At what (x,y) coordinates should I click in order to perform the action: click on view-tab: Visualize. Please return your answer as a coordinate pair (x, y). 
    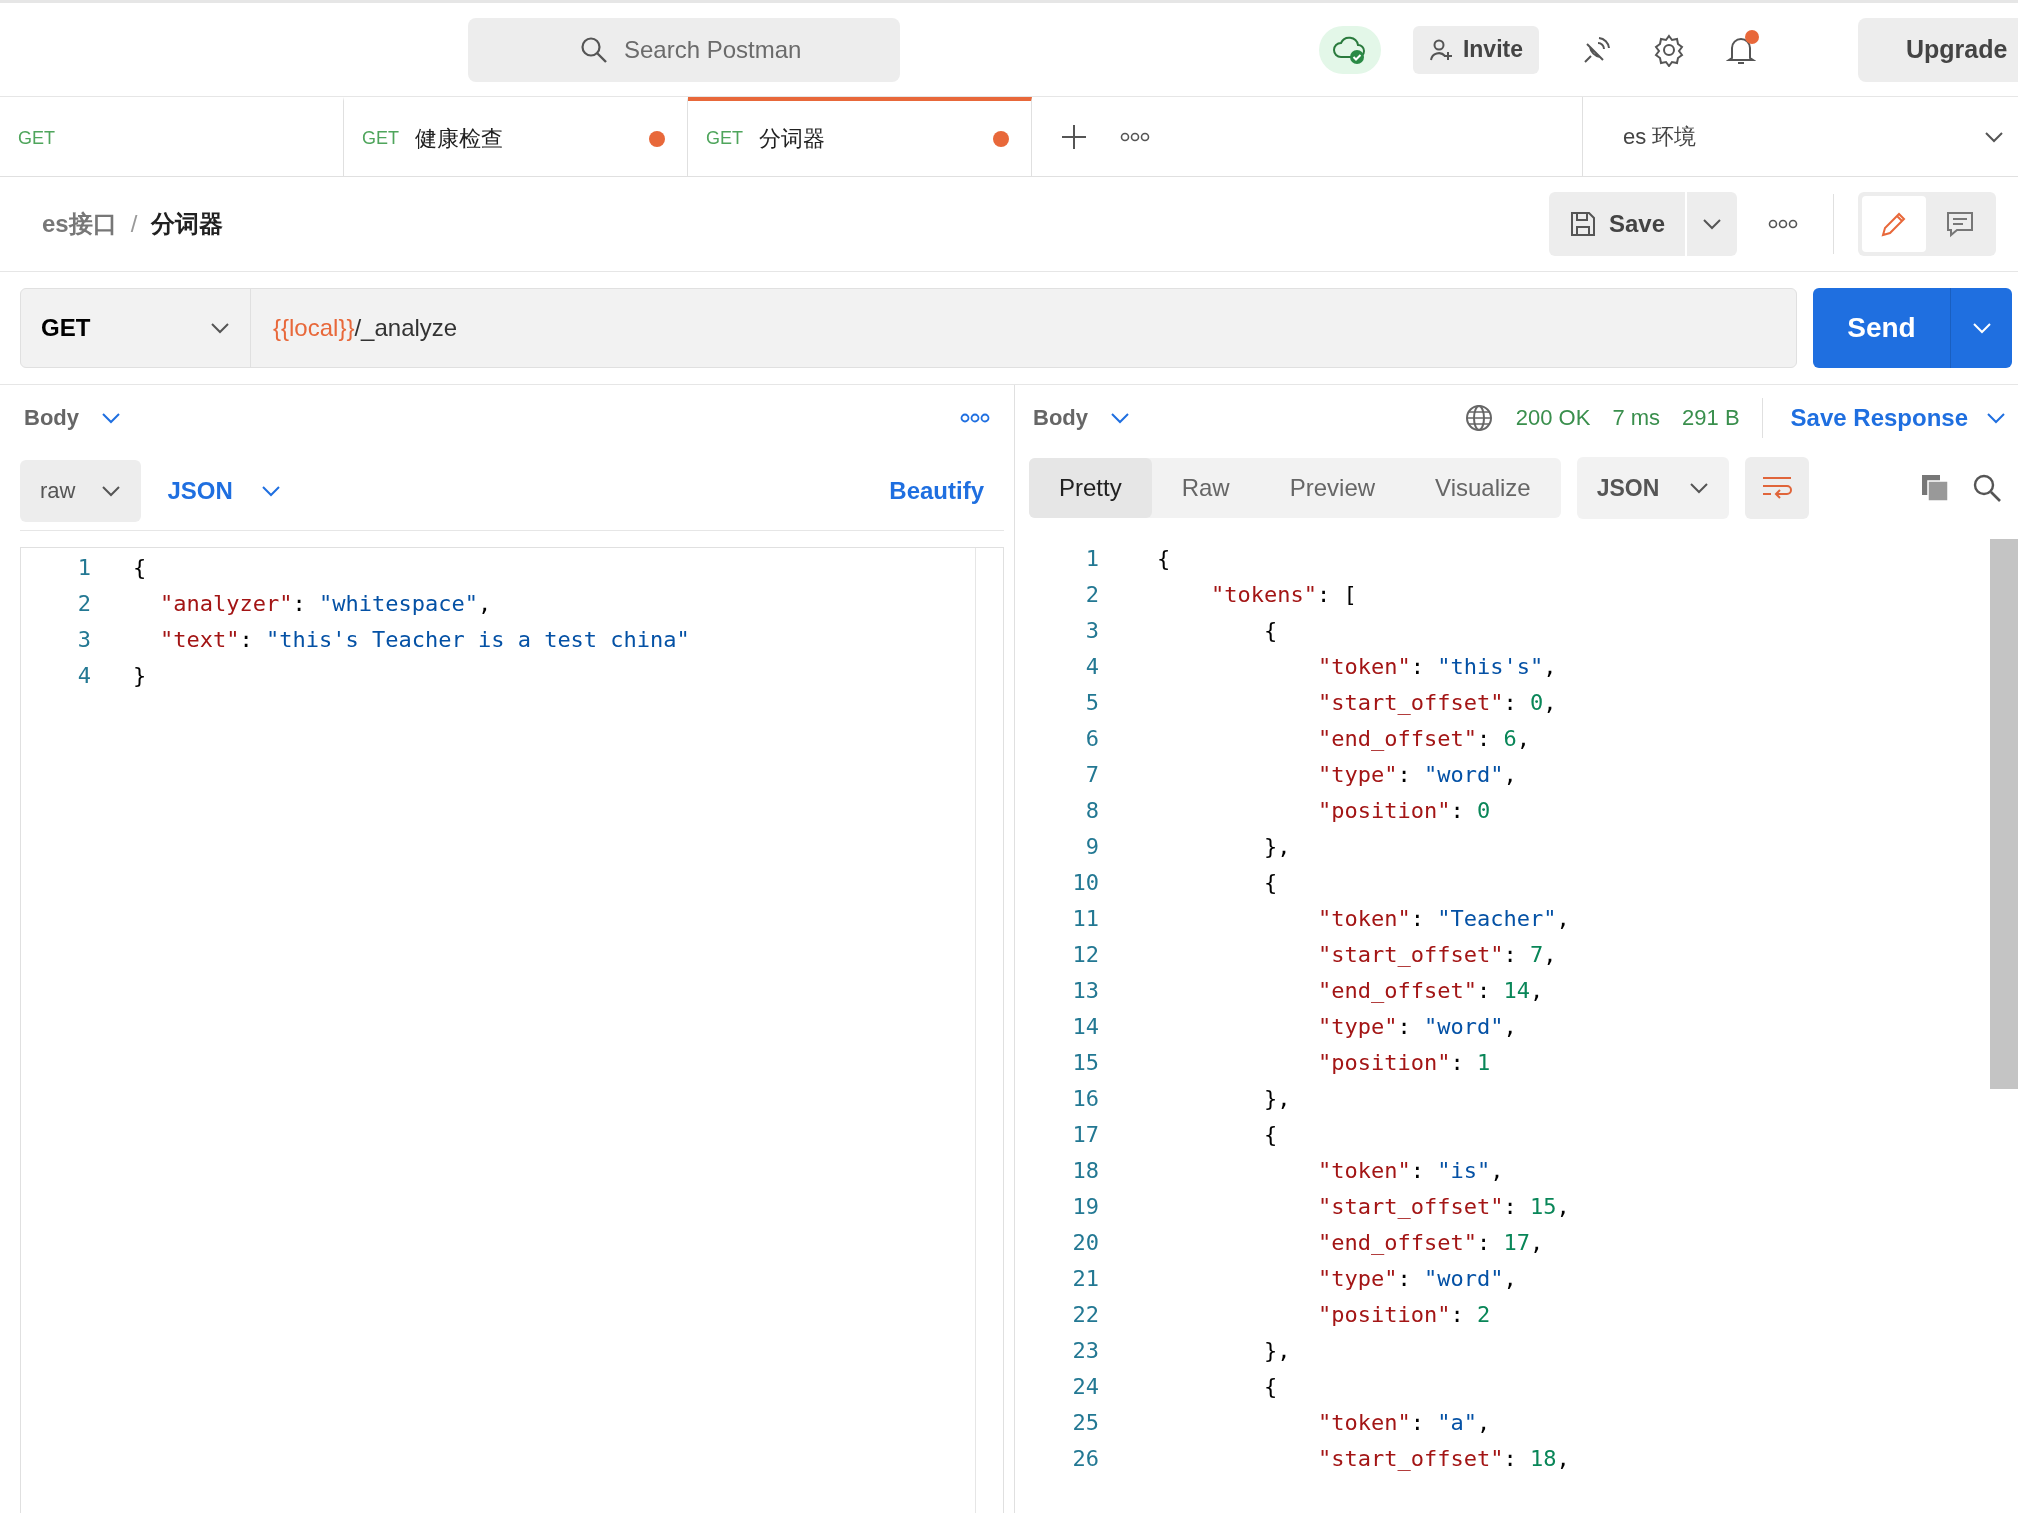
    Looking at the image, I should click on (1483, 488).